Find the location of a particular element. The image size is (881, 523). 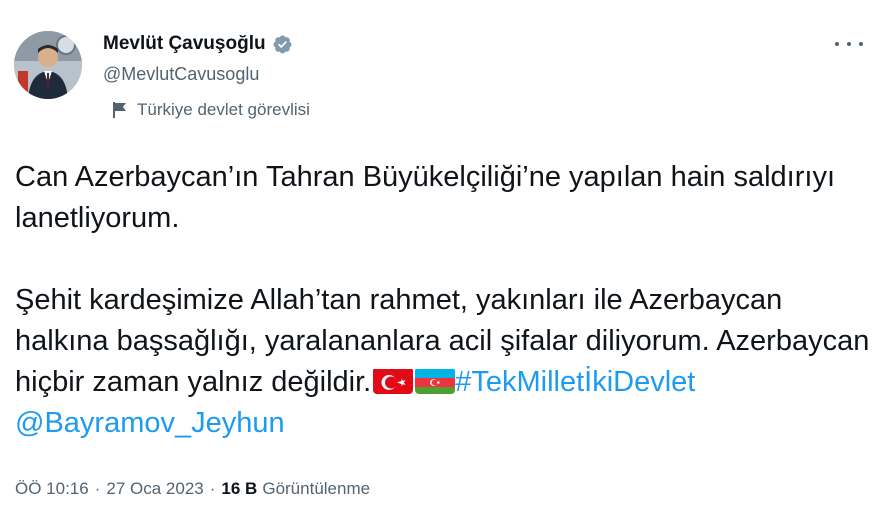

more-options-button is located at coordinates (849, 44).